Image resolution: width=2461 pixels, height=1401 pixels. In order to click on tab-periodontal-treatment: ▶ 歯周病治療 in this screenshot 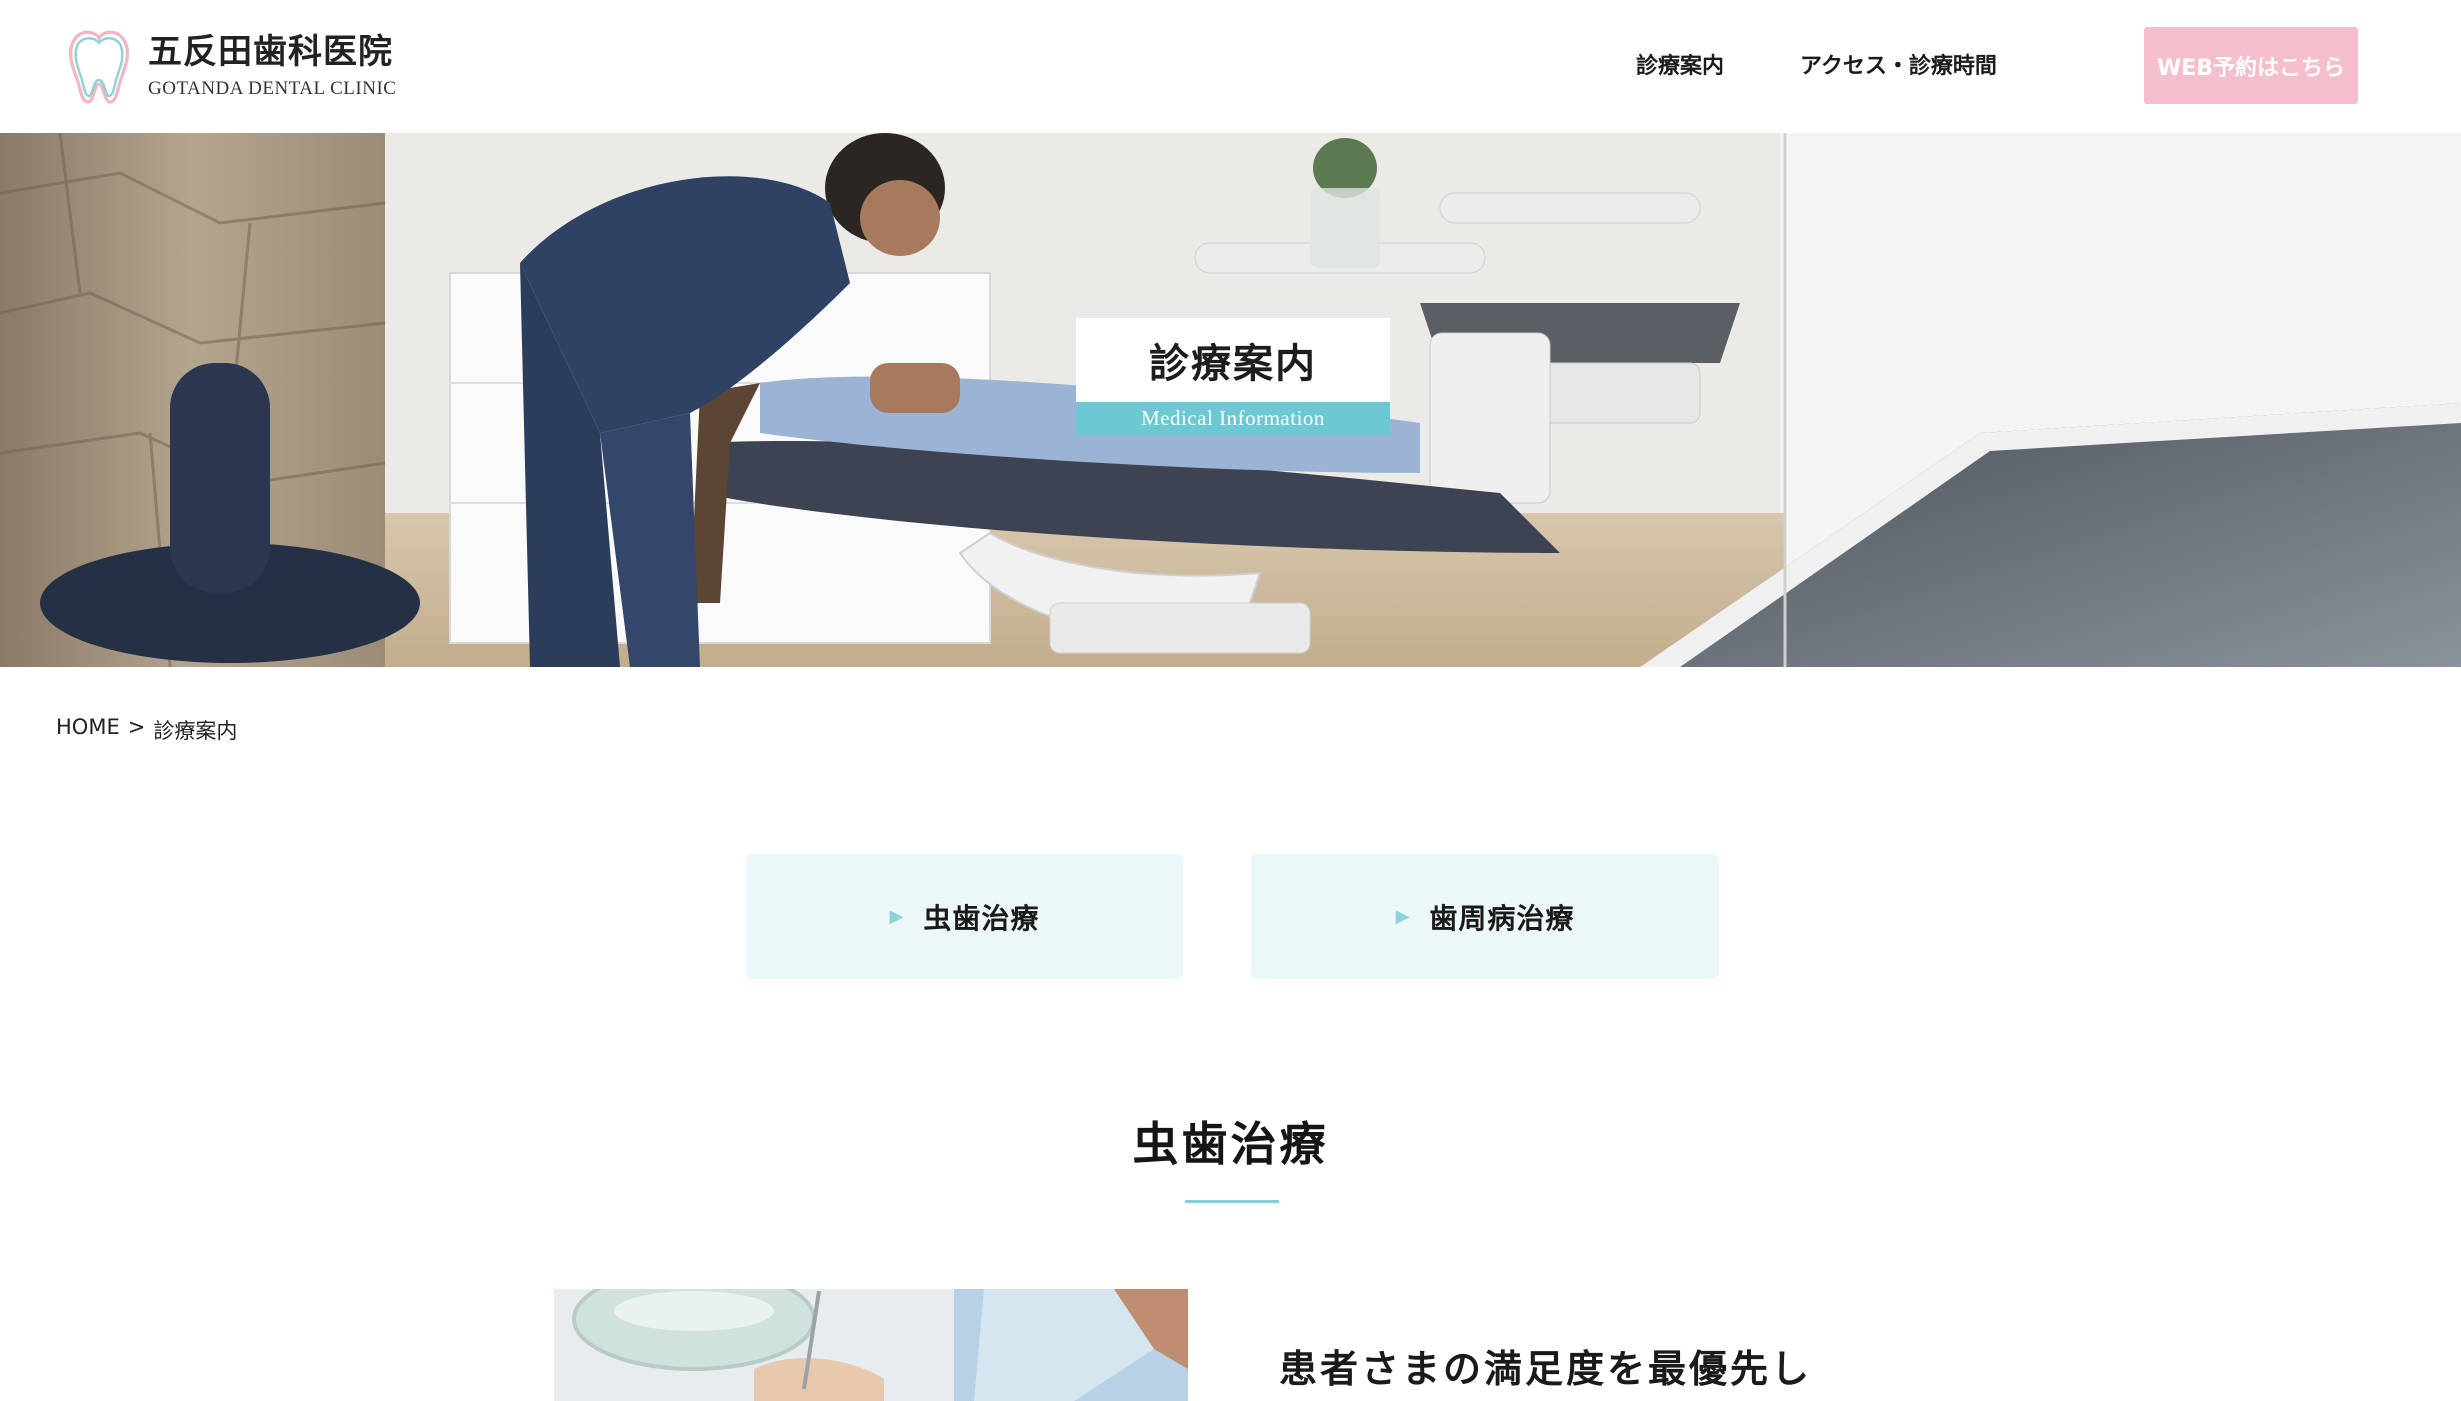, I will do `click(1485, 916)`.